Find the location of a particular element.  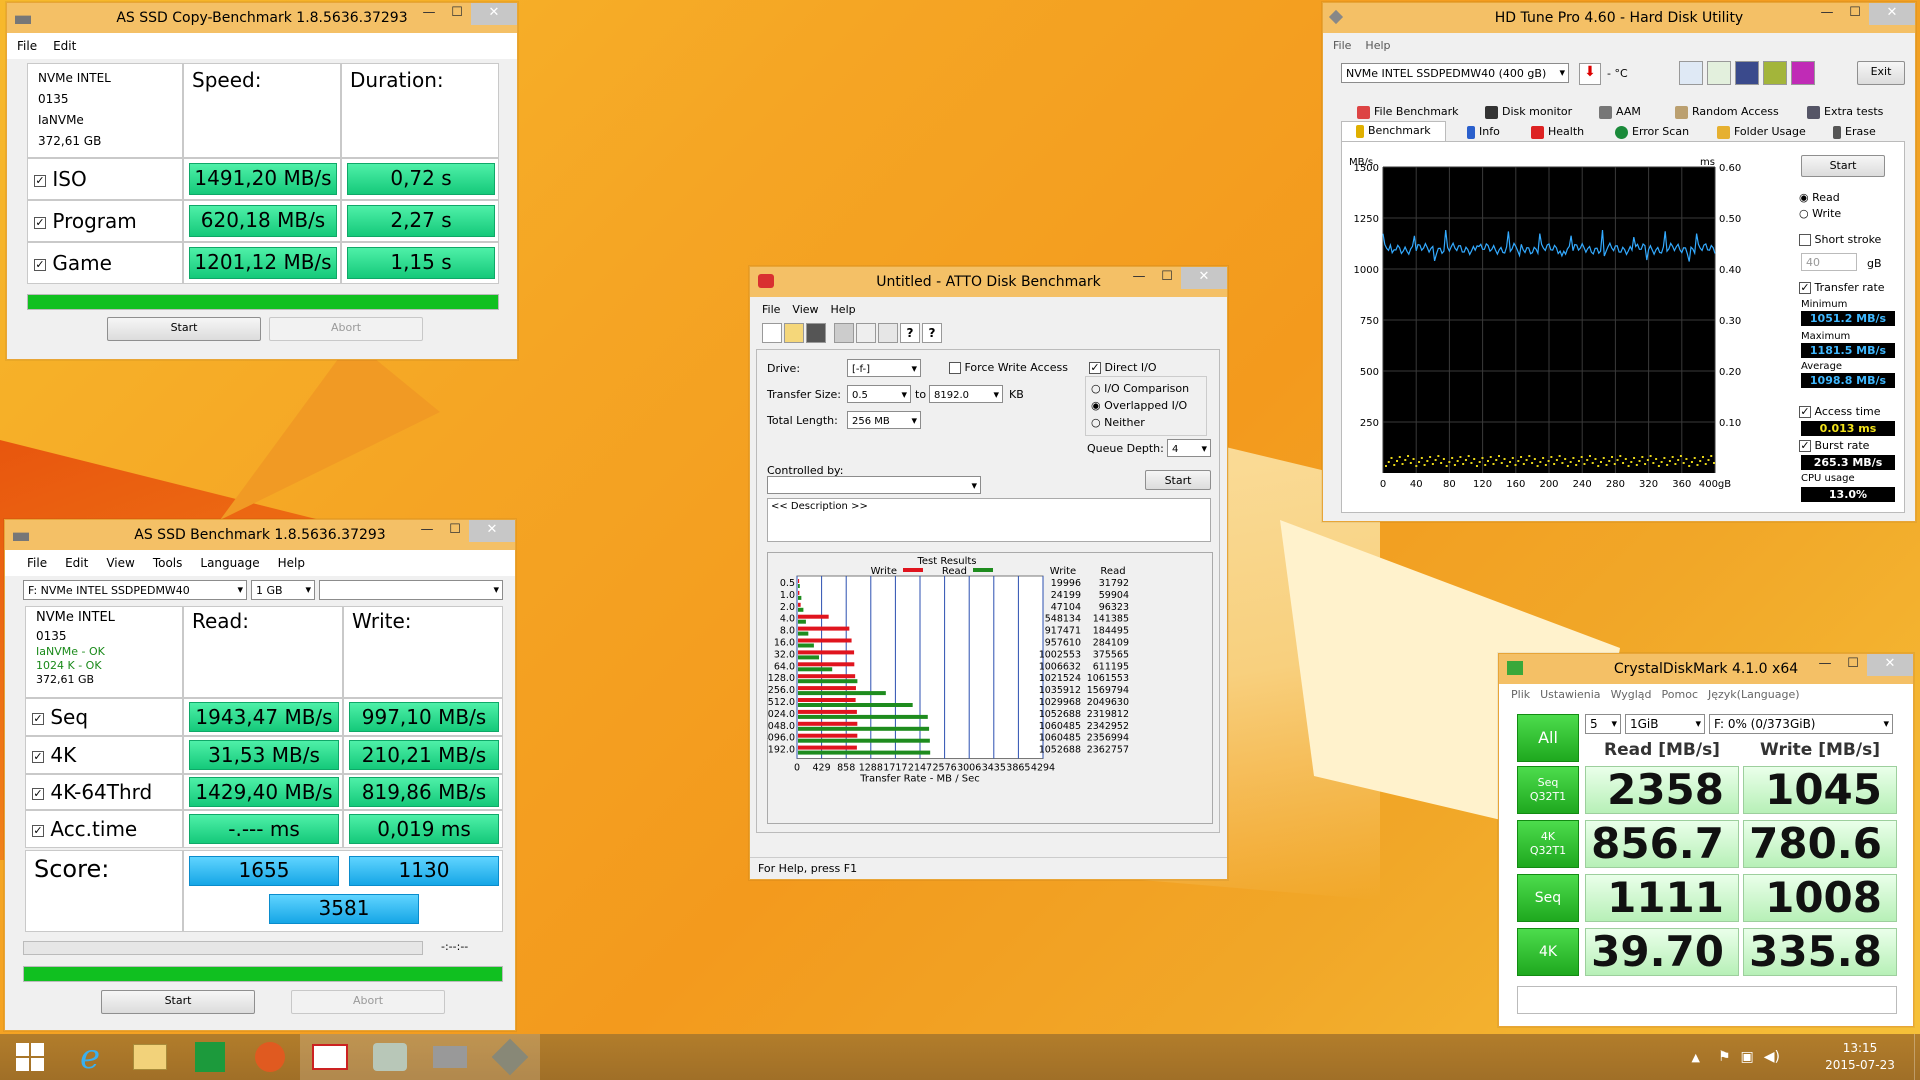

new-icon is located at coordinates (772, 333).